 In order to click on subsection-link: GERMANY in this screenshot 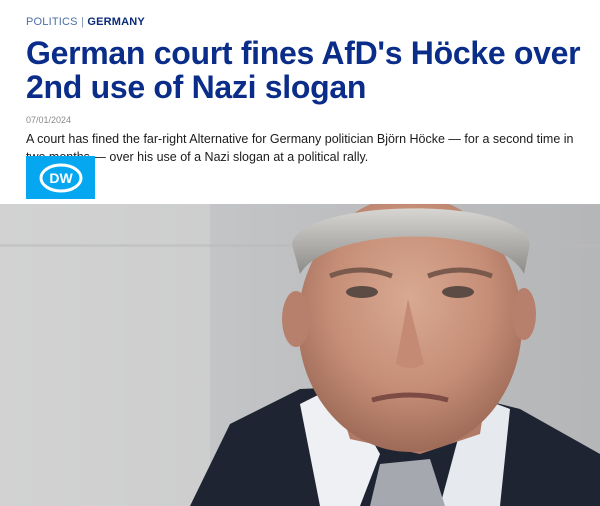, I will do `click(116, 22)`.